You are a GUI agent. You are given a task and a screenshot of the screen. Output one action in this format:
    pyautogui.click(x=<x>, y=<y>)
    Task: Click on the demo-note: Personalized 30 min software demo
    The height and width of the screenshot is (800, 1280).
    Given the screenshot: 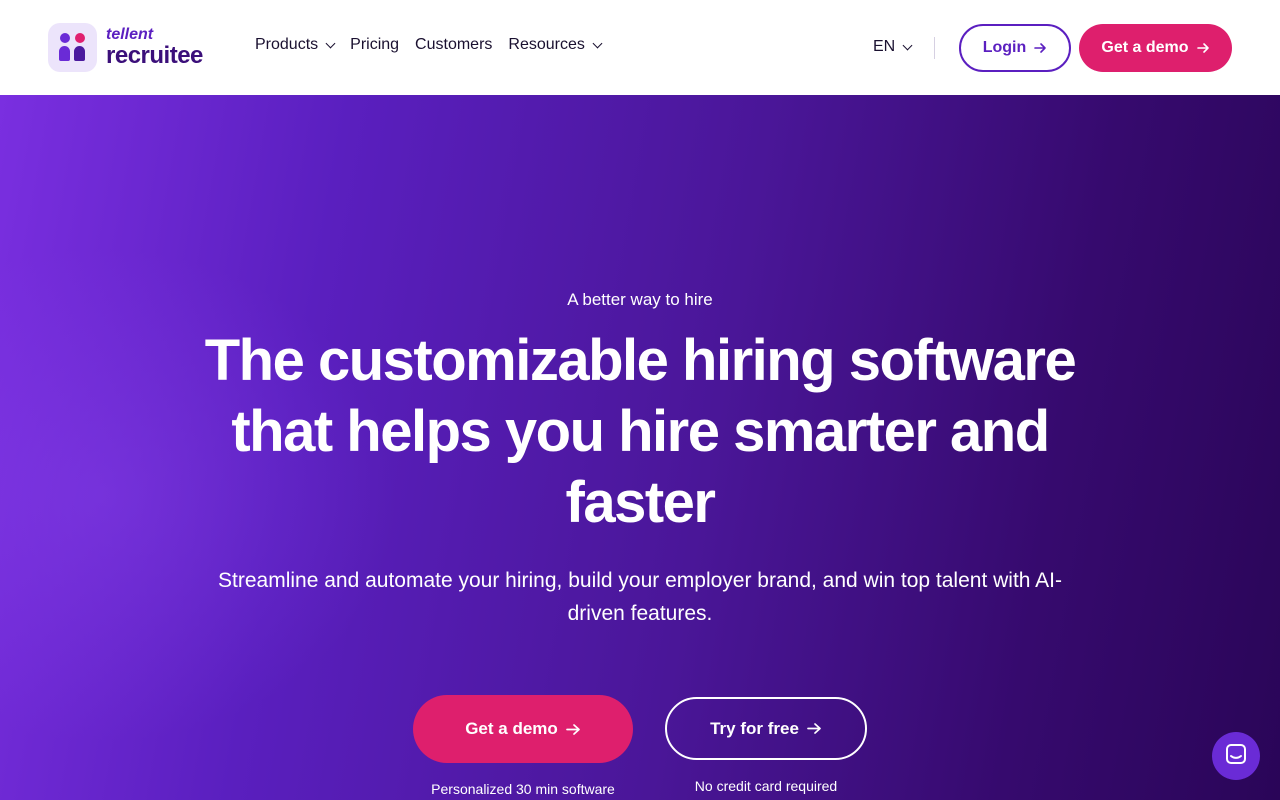 What is the action you would take?
    pyautogui.click(x=523, y=790)
    